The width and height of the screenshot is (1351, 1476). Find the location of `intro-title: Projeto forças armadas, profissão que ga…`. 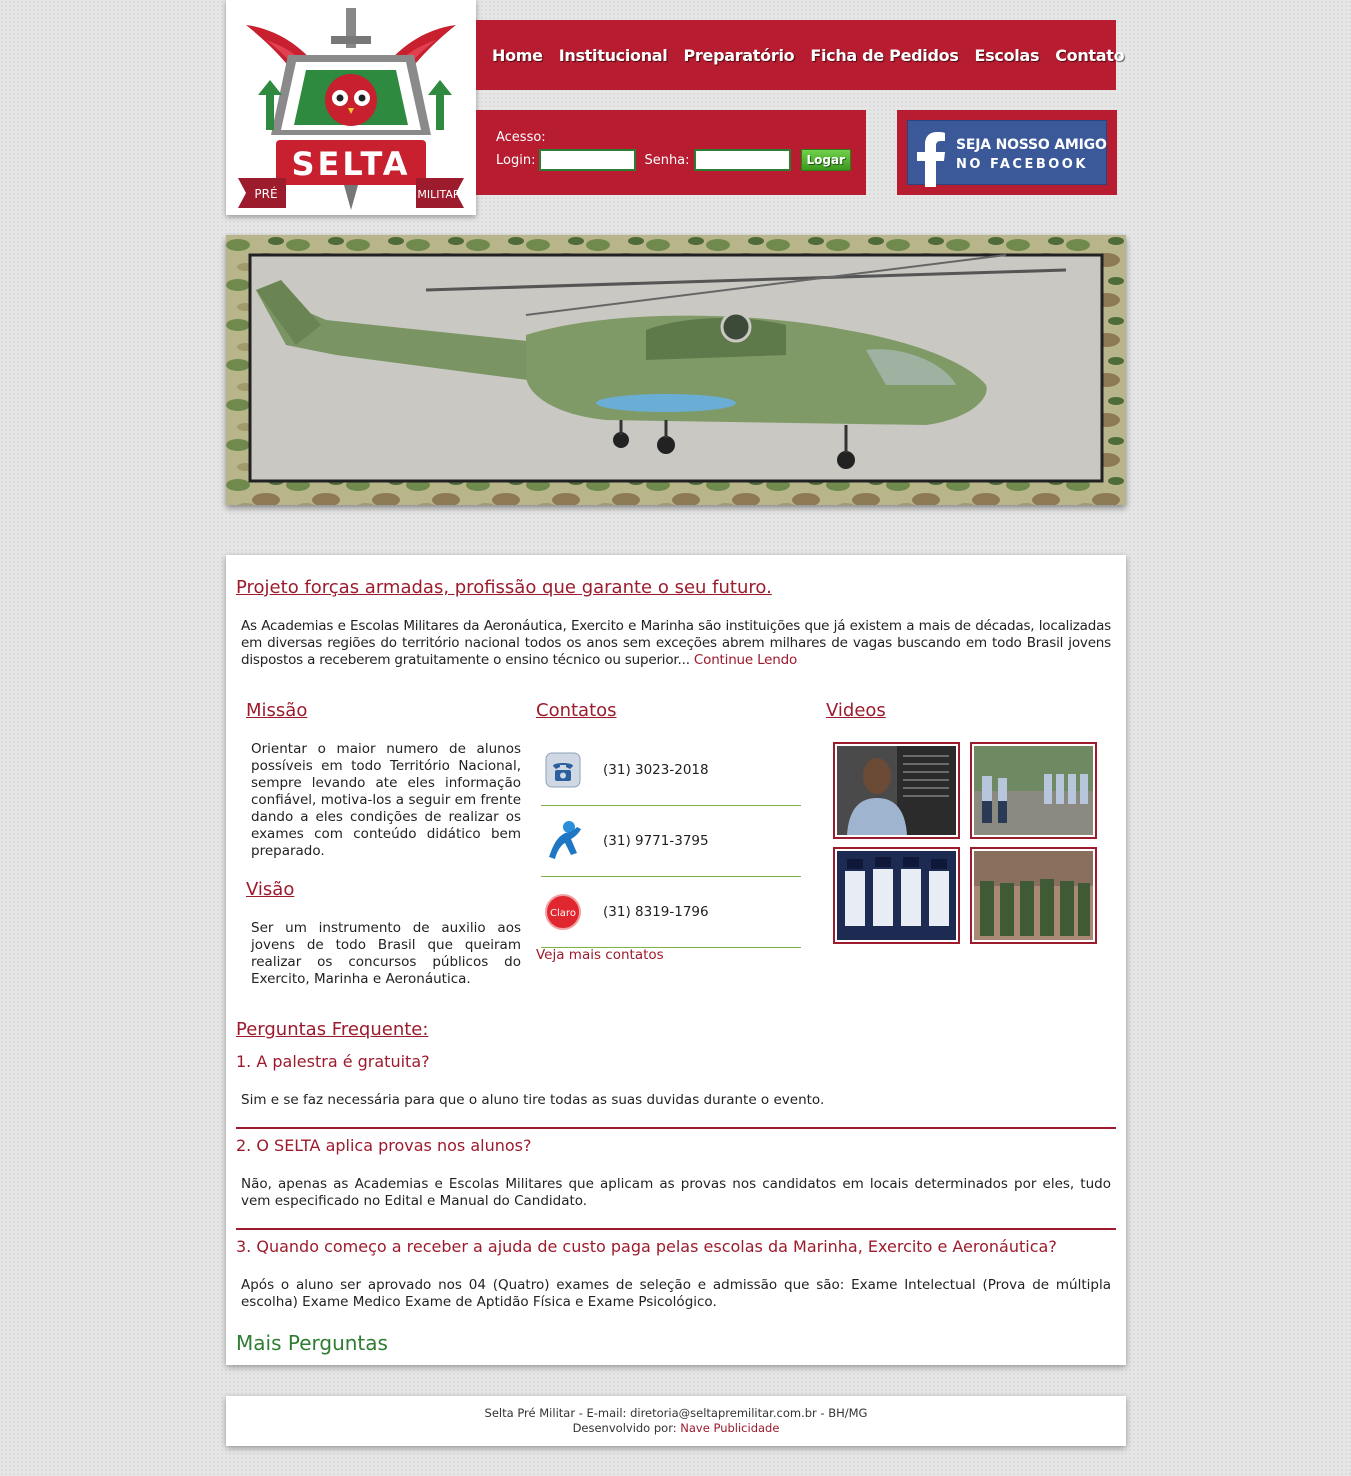

intro-title: Projeto forças armadas, profissão que ga… is located at coordinates (504, 587).